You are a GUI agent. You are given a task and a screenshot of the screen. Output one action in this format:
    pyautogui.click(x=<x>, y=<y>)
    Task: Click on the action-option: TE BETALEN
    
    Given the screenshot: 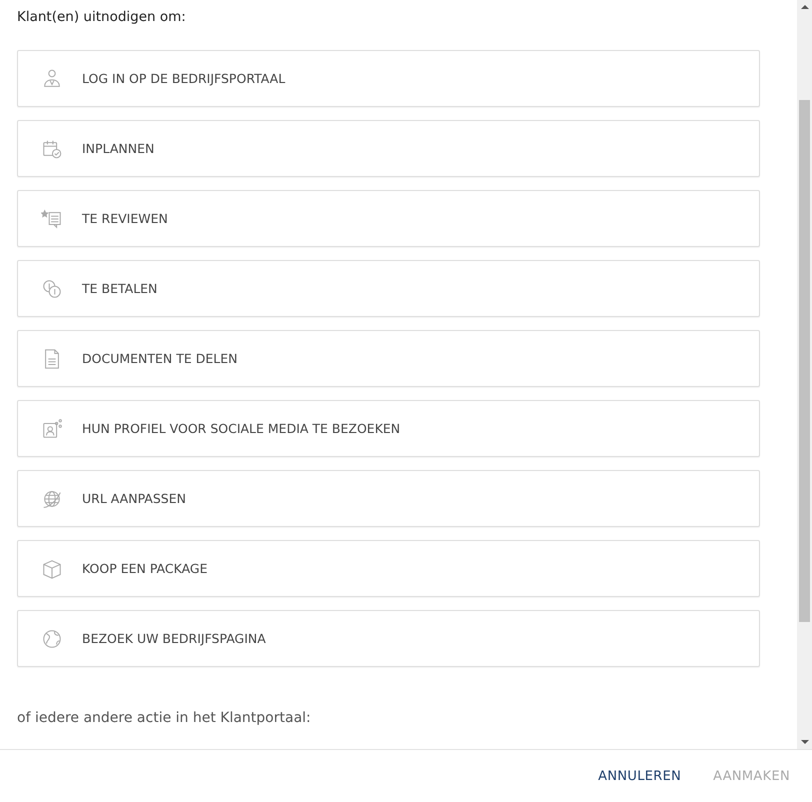 What is the action you would take?
    pyautogui.click(x=388, y=288)
    